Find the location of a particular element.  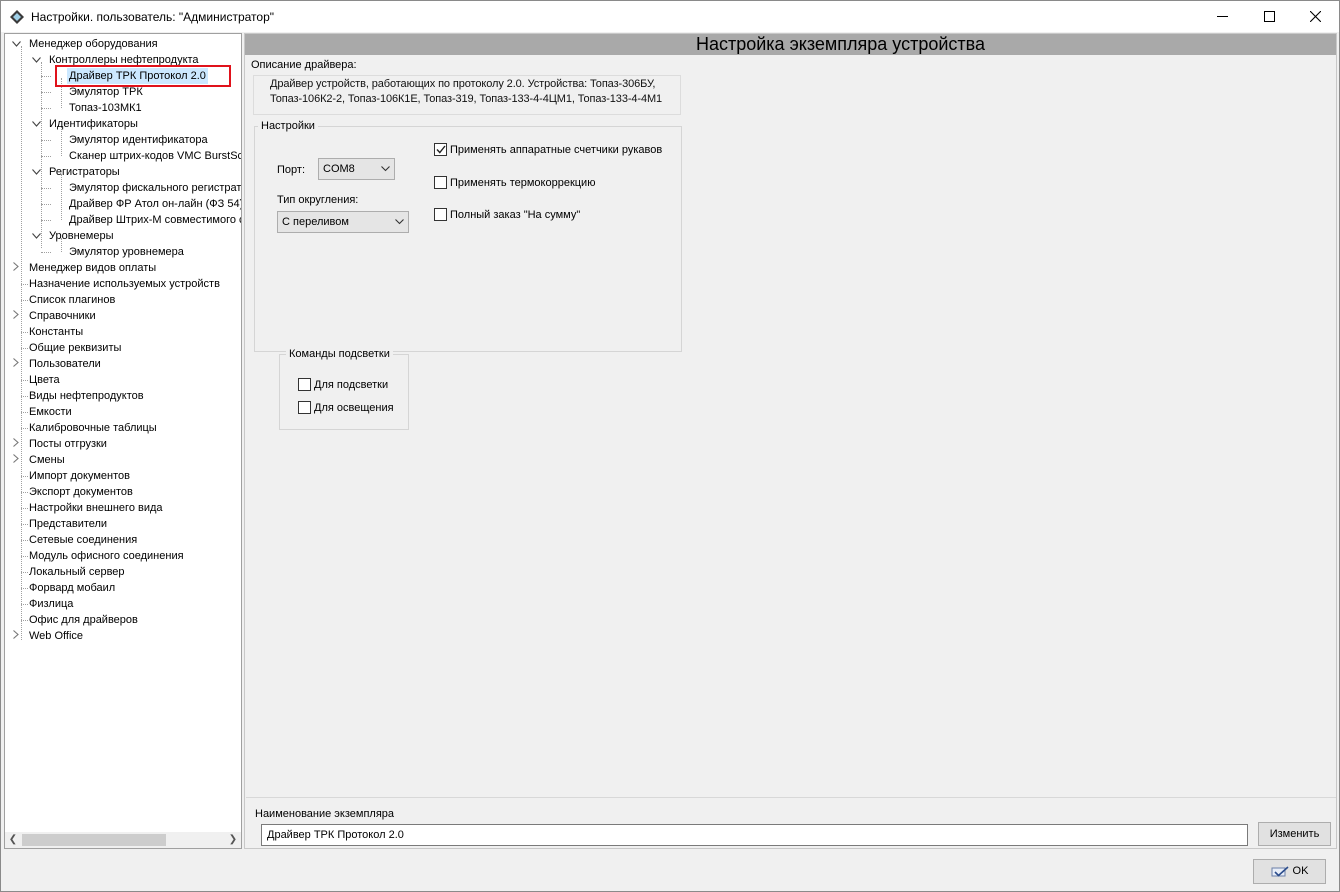

tree-item: Драйвер Штрих-М совместимого с is located at coordinates (123, 220).